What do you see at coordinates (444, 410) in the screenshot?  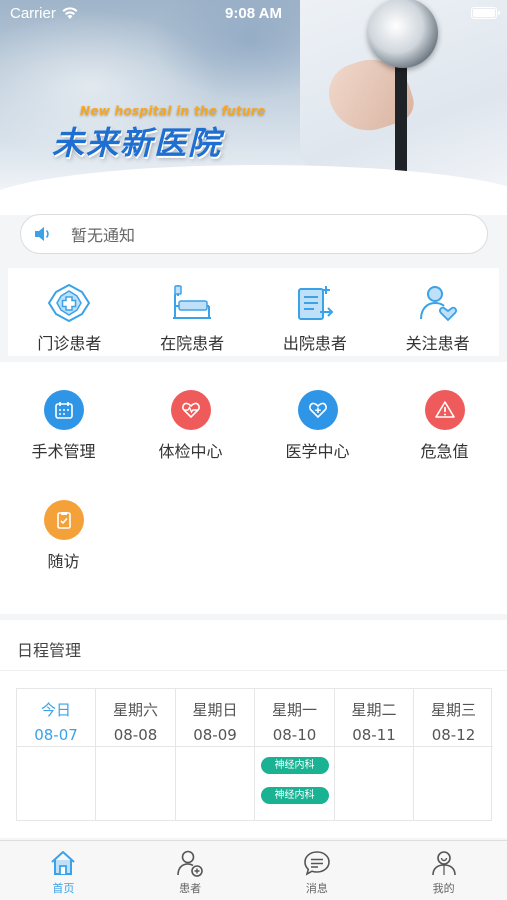 I see `warning-icon` at bounding box center [444, 410].